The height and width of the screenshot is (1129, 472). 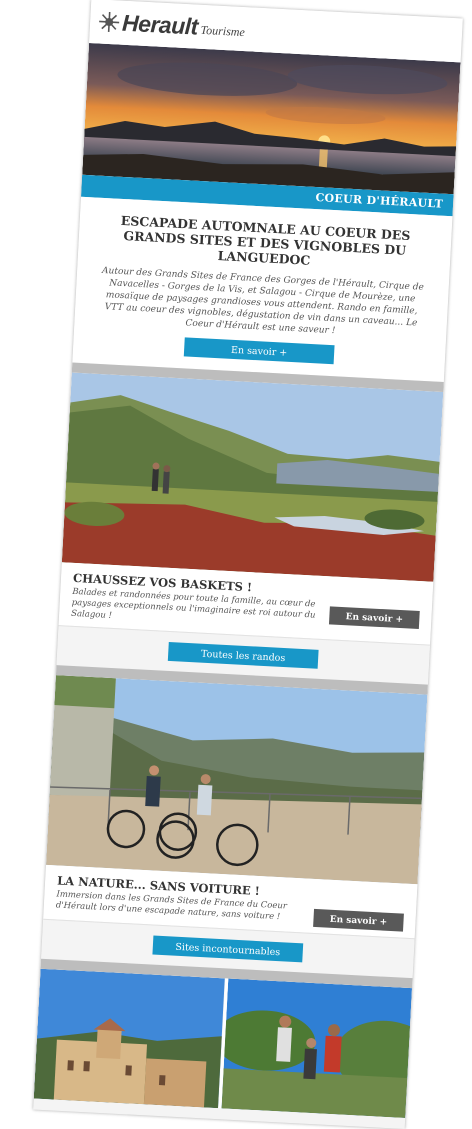 What do you see at coordinates (129, 1038) in the screenshot?
I see `abbey-village-photo` at bounding box center [129, 1038].